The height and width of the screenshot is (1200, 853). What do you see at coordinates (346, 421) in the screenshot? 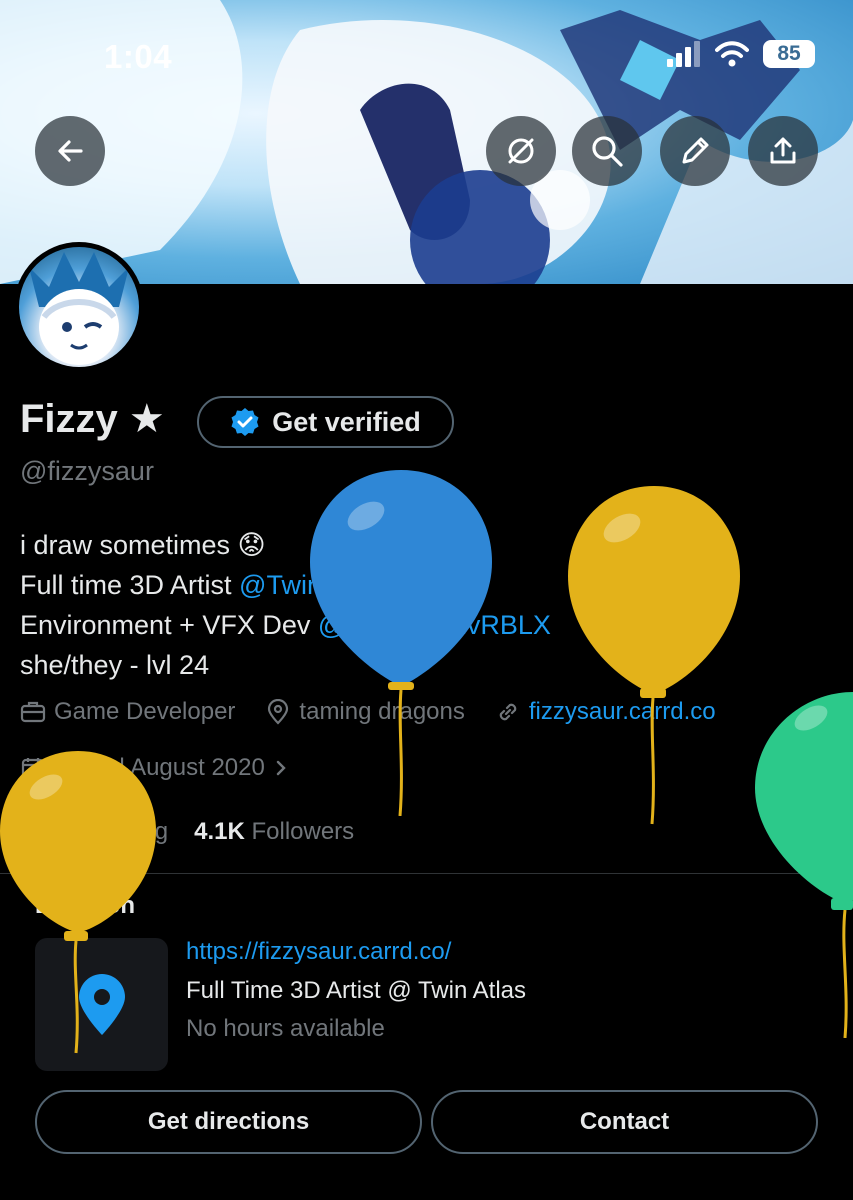
I see `get-verified-label: Get verified` at bounding box center [346, 421].